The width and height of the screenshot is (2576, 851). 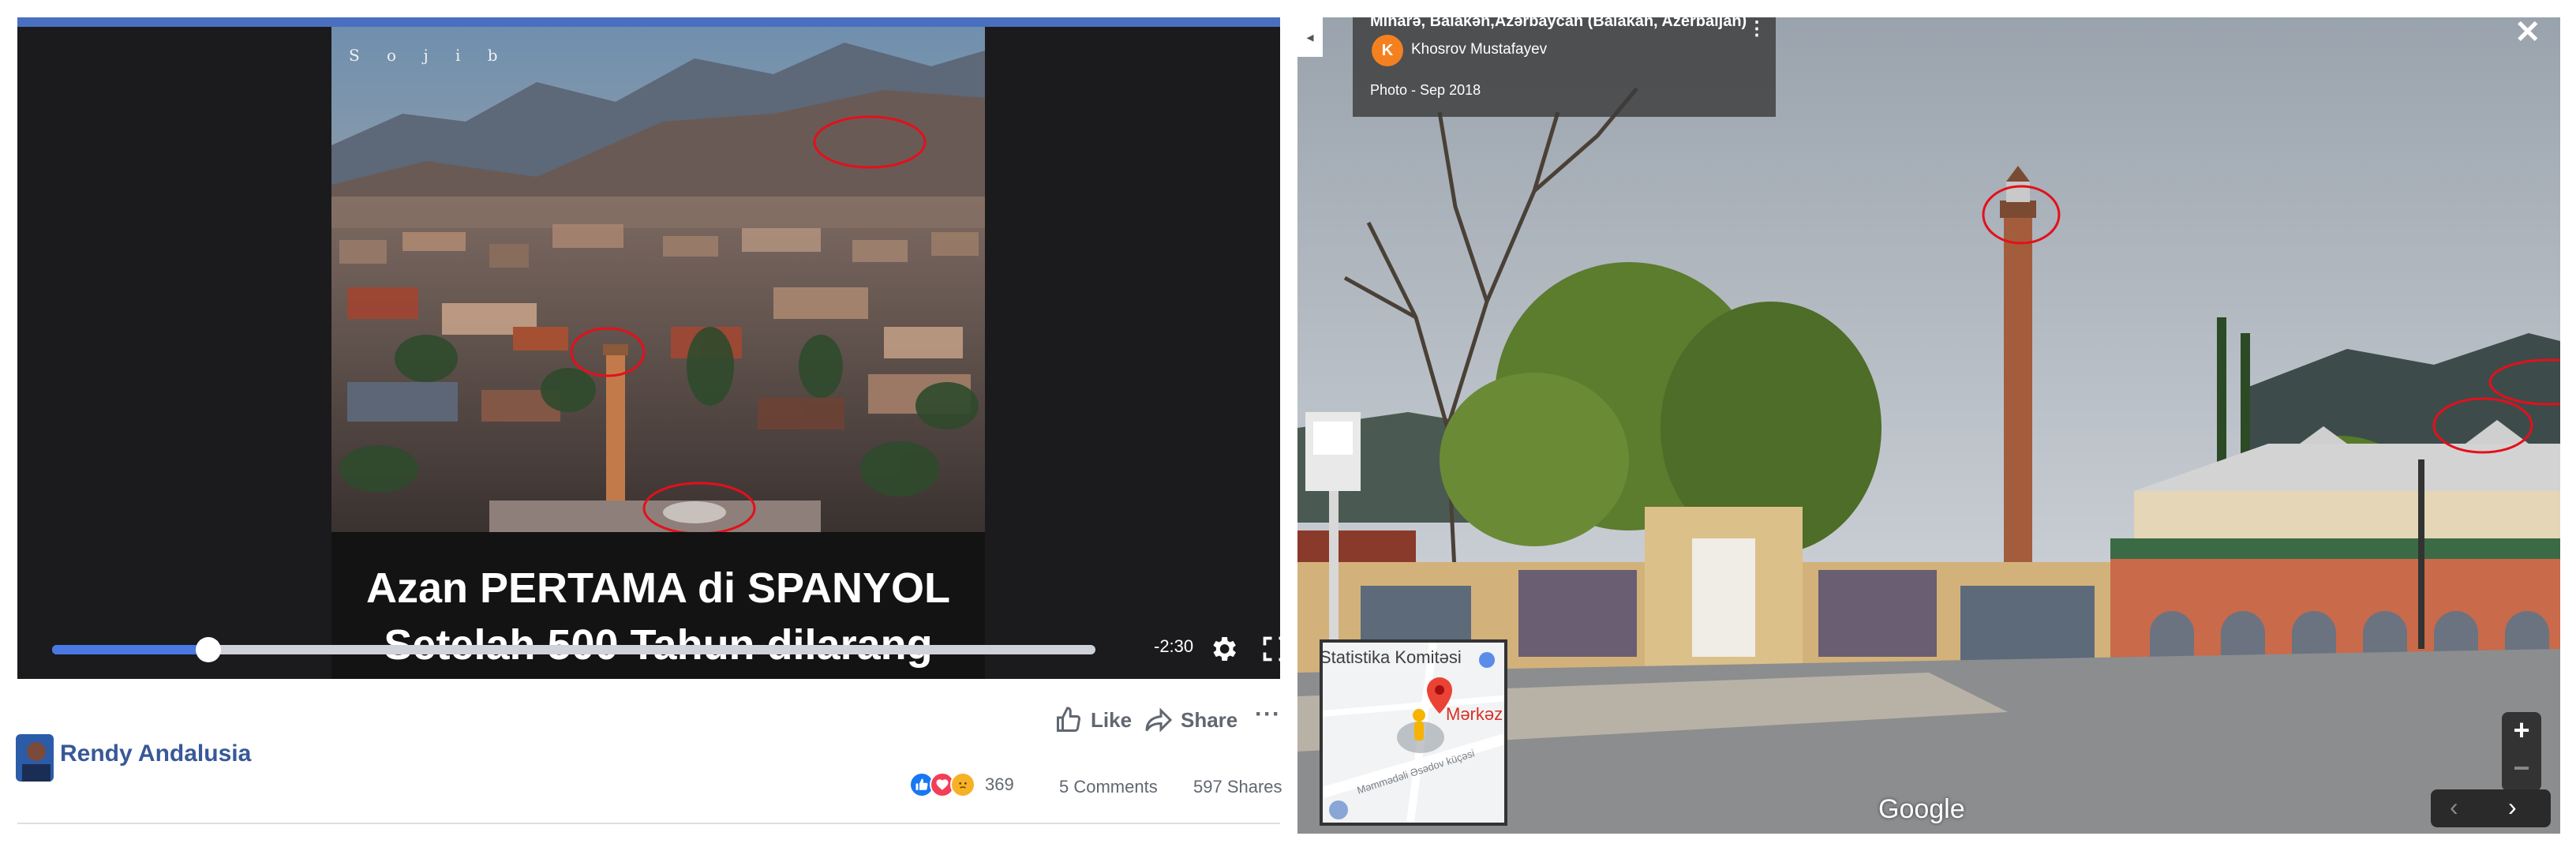 I want to click on minimap-pin-label: Mərkəz, so click(x=1474, y=714).